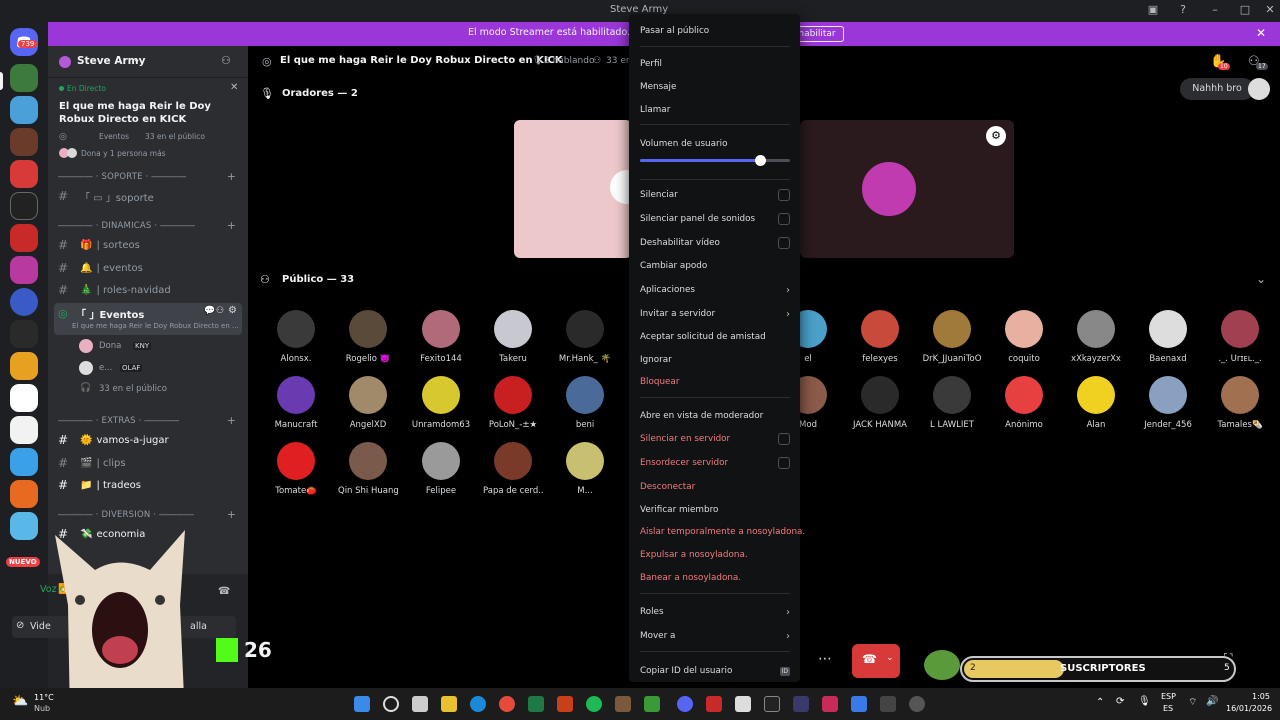  Describe the element at coordinates (150, 196) in the screenshot. I see `channel-soporte: # 「 ▭ 」soporte` at that location.